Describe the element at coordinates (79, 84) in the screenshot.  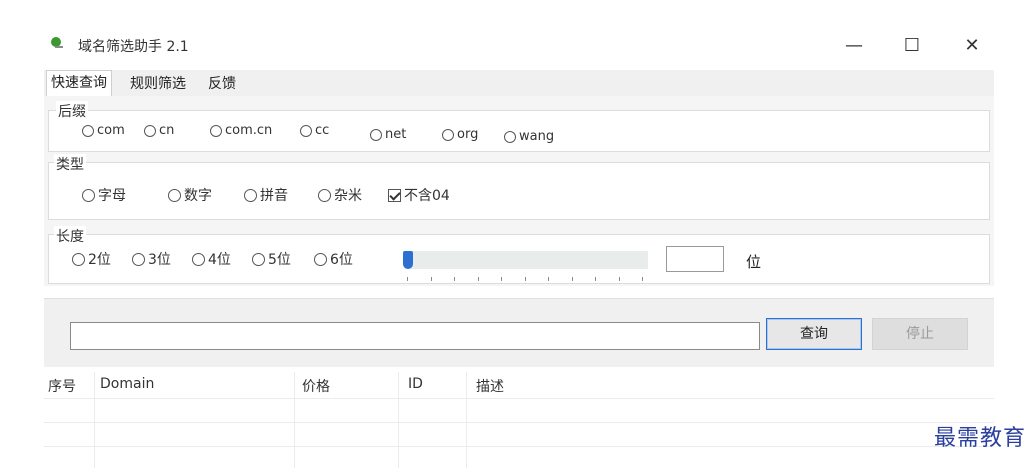
I see `tab-quick-query: 快速查询` at that location.